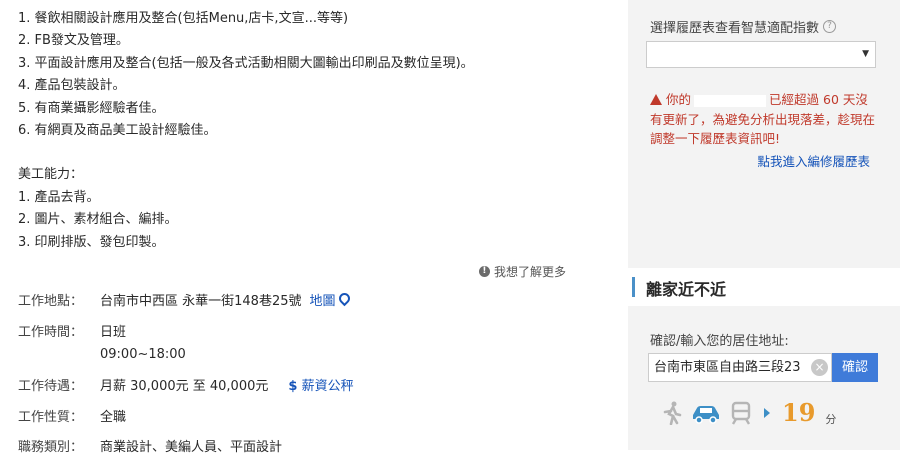 The image size is (900, 455). Describe the element at coordinates (246, 63) in the screenshot. I see `desc-line: 3. 平面設計應用及整合(包括一般及各式活動相關大圖輸出印刷品及數位呈現)。` at that location.